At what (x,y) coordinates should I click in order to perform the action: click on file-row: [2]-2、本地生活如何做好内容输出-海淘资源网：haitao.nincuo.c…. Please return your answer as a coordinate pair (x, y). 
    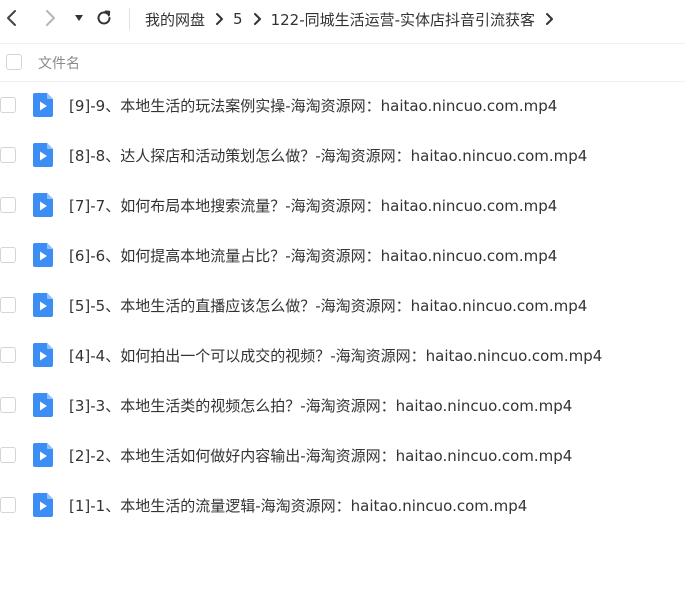
    Looking at the image, I should click on (342, 456).